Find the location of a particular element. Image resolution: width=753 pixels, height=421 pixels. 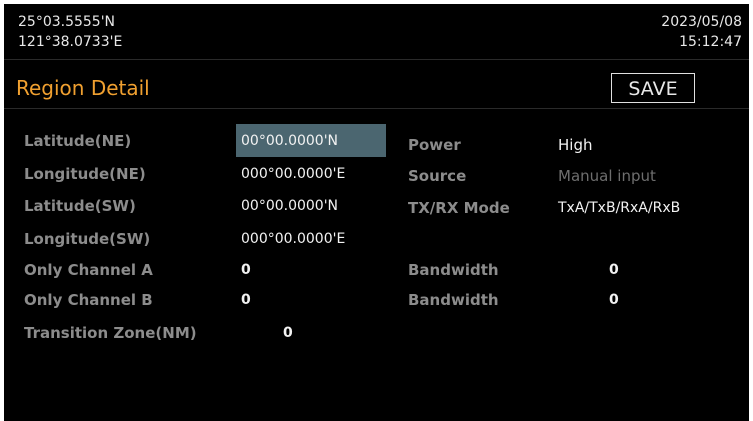

label-bandwidth-a: Bandwidth is located at coordinates (453, 270).